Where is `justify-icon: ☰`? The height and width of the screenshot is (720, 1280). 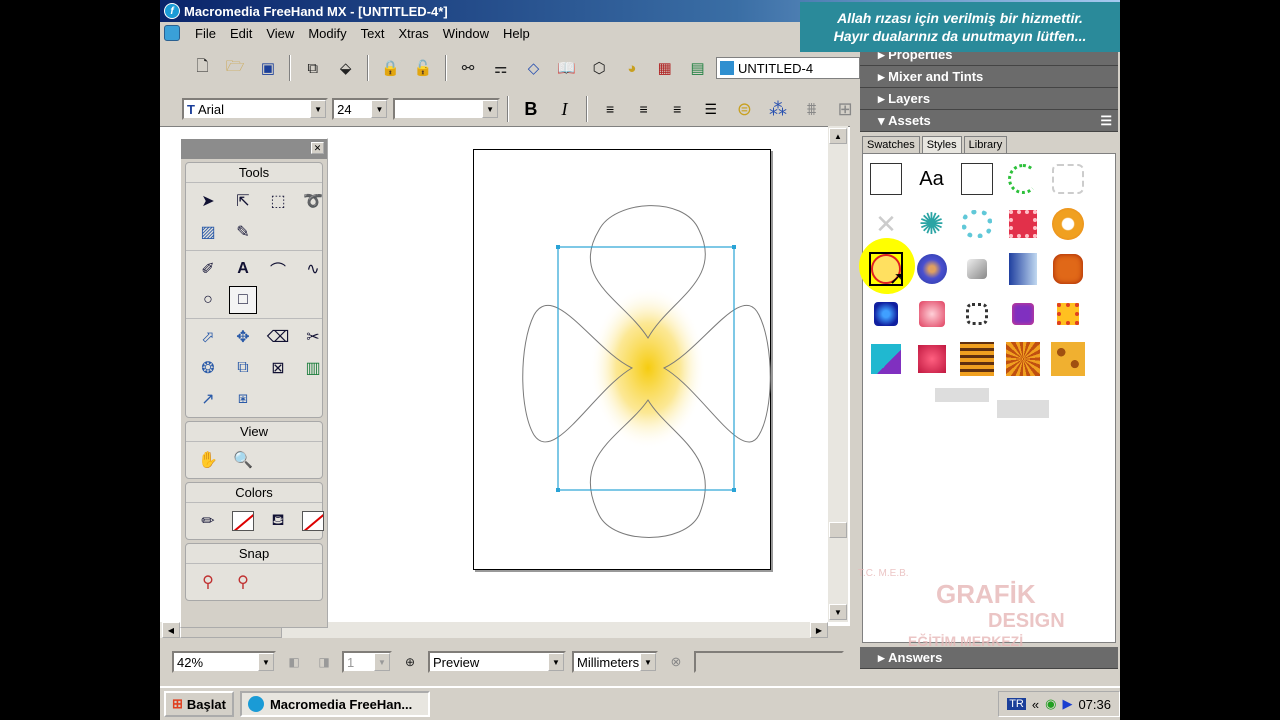 justify-icon: ☰ is located at coordinates (711, 109).